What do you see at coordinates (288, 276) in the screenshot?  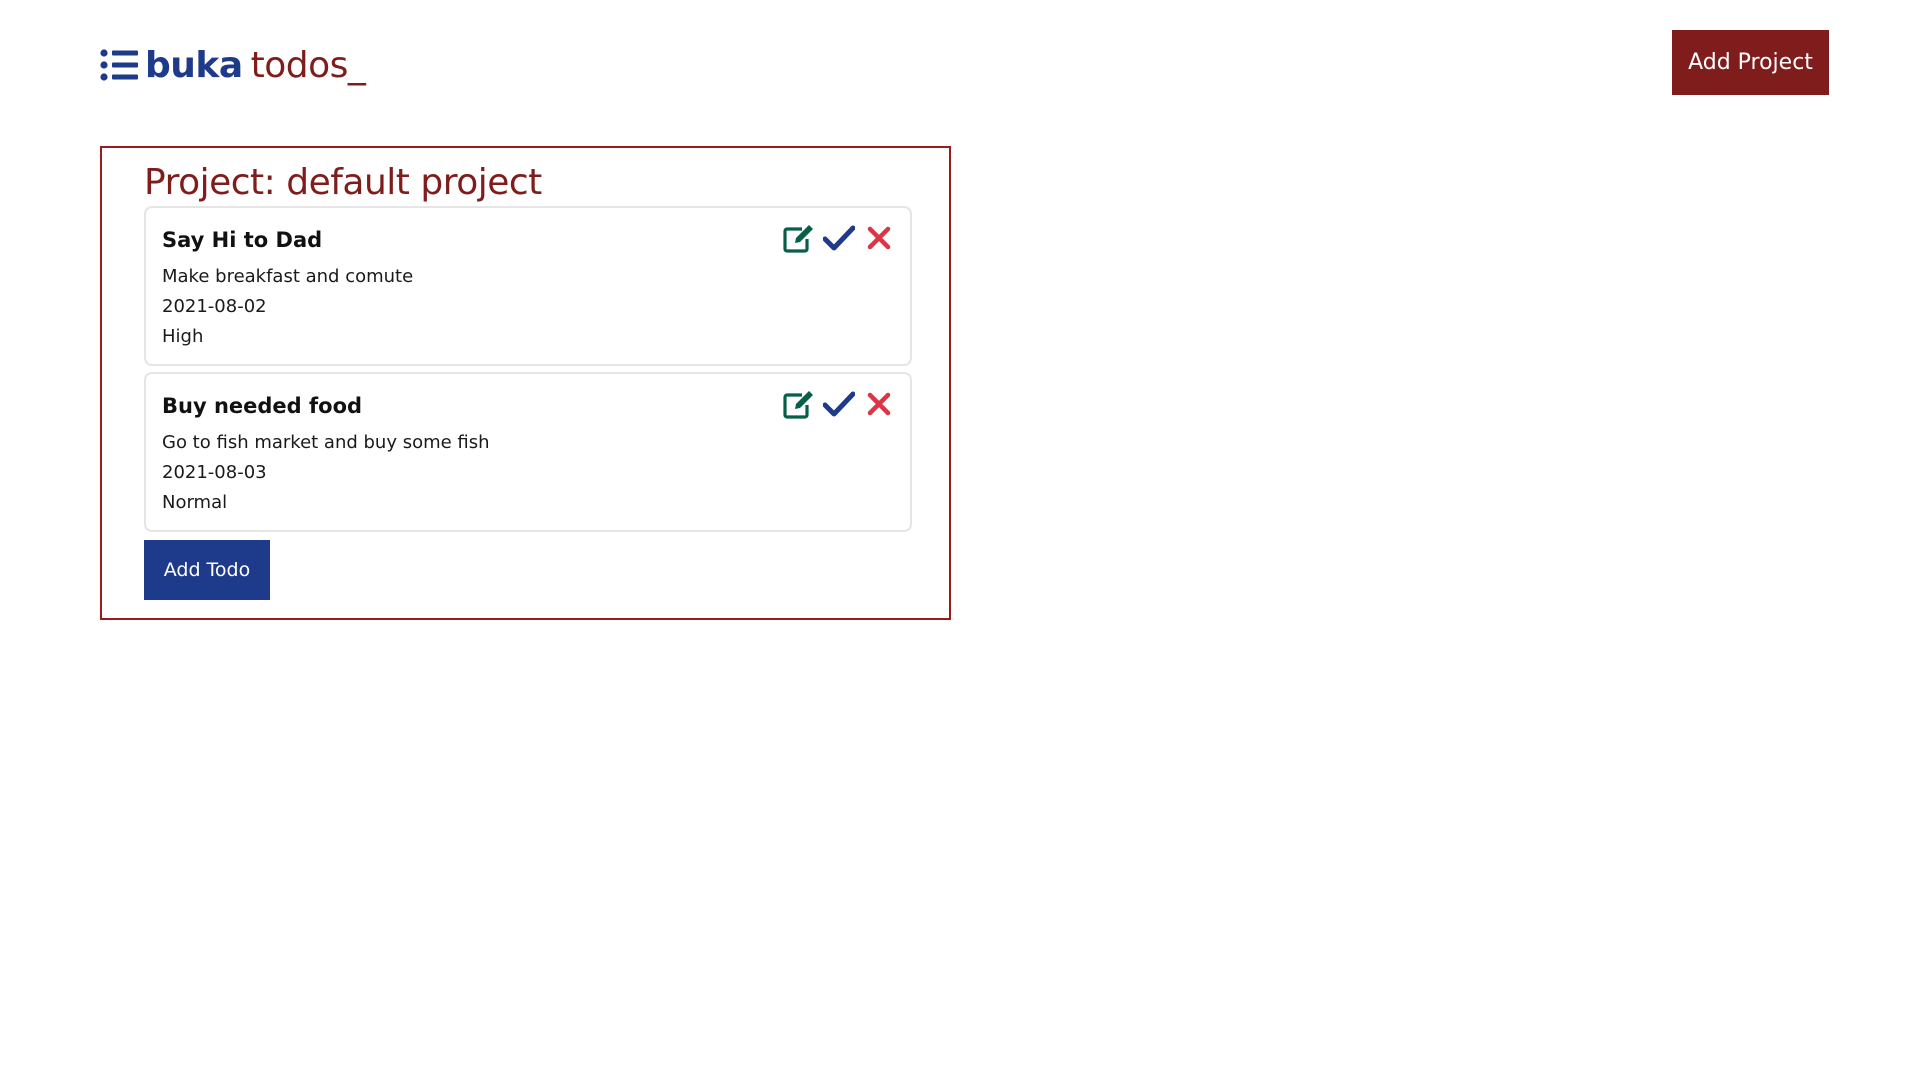 I see `todo-description: Make breakfast and comute` at bounding box center [288, 276].